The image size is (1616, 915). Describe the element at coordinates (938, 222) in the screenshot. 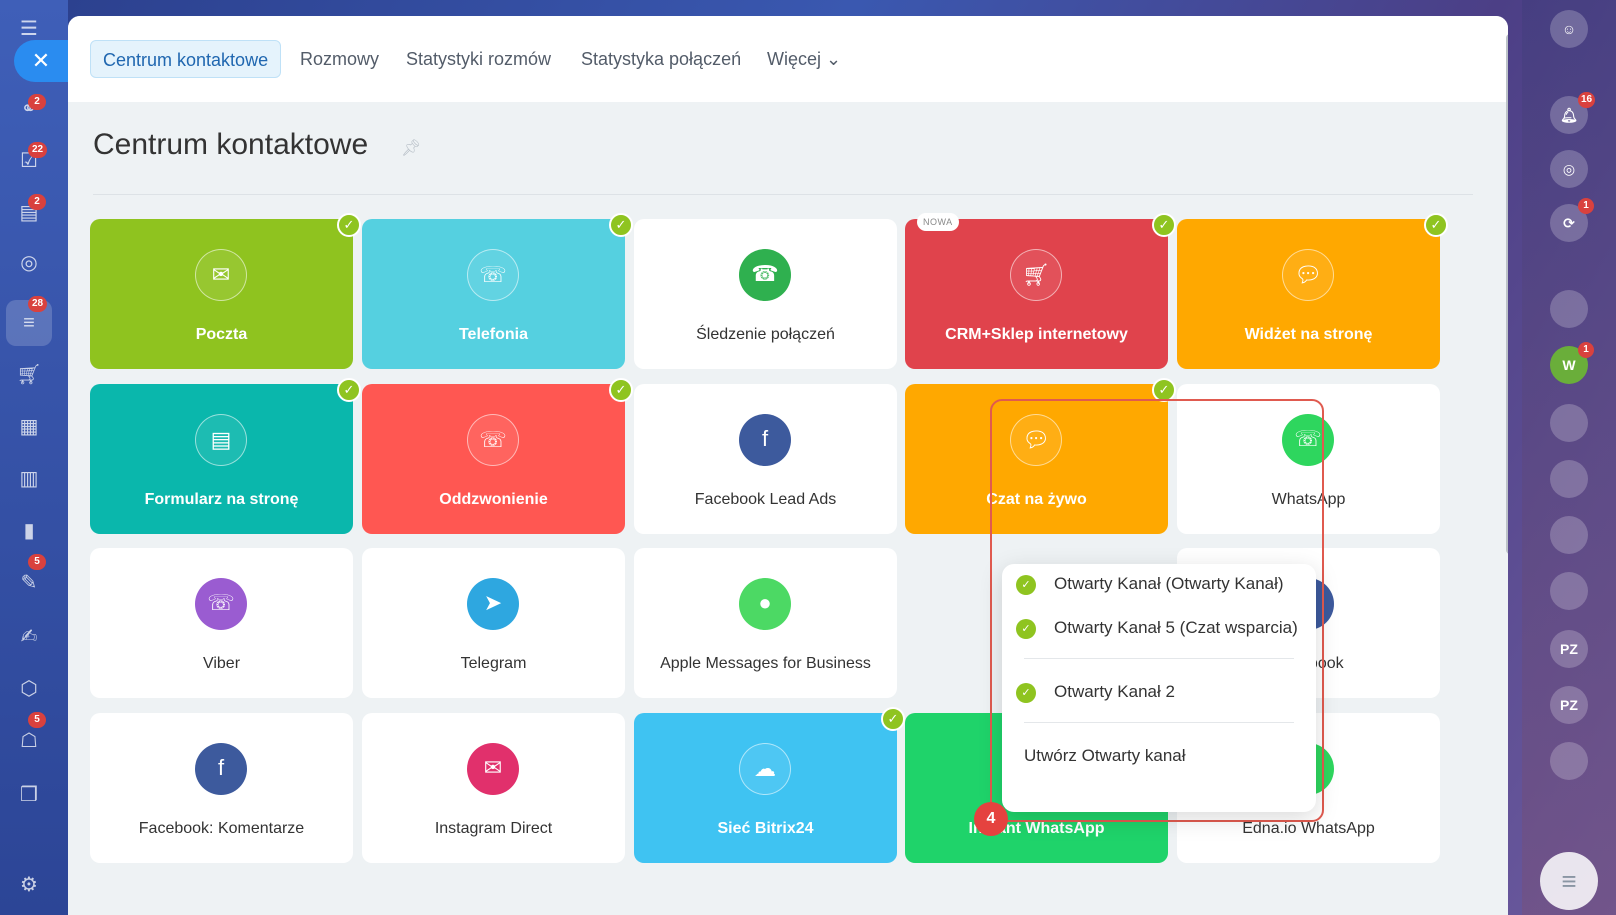

I see `new-badge: NOWA` at that location.